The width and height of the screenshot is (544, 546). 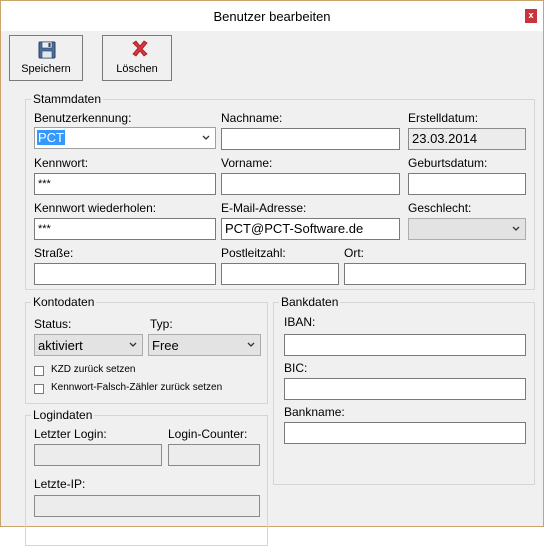 I want to click on geschlecht-label: Geschlecht:, so click(x=440, y=208).